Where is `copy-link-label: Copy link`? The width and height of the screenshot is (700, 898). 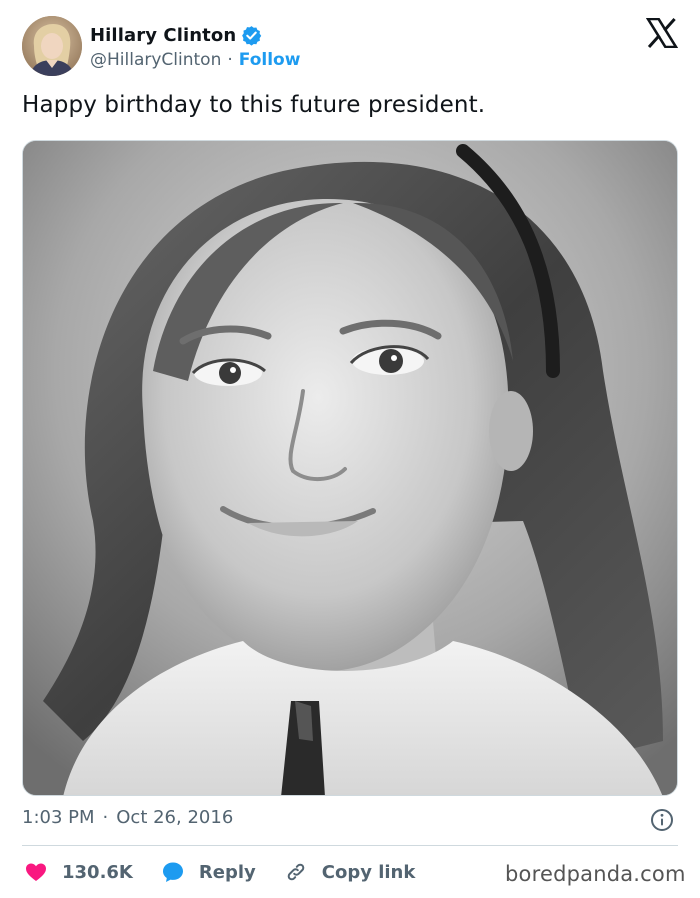 copy-link-label: Copy link is located at coordinates (368, 872).